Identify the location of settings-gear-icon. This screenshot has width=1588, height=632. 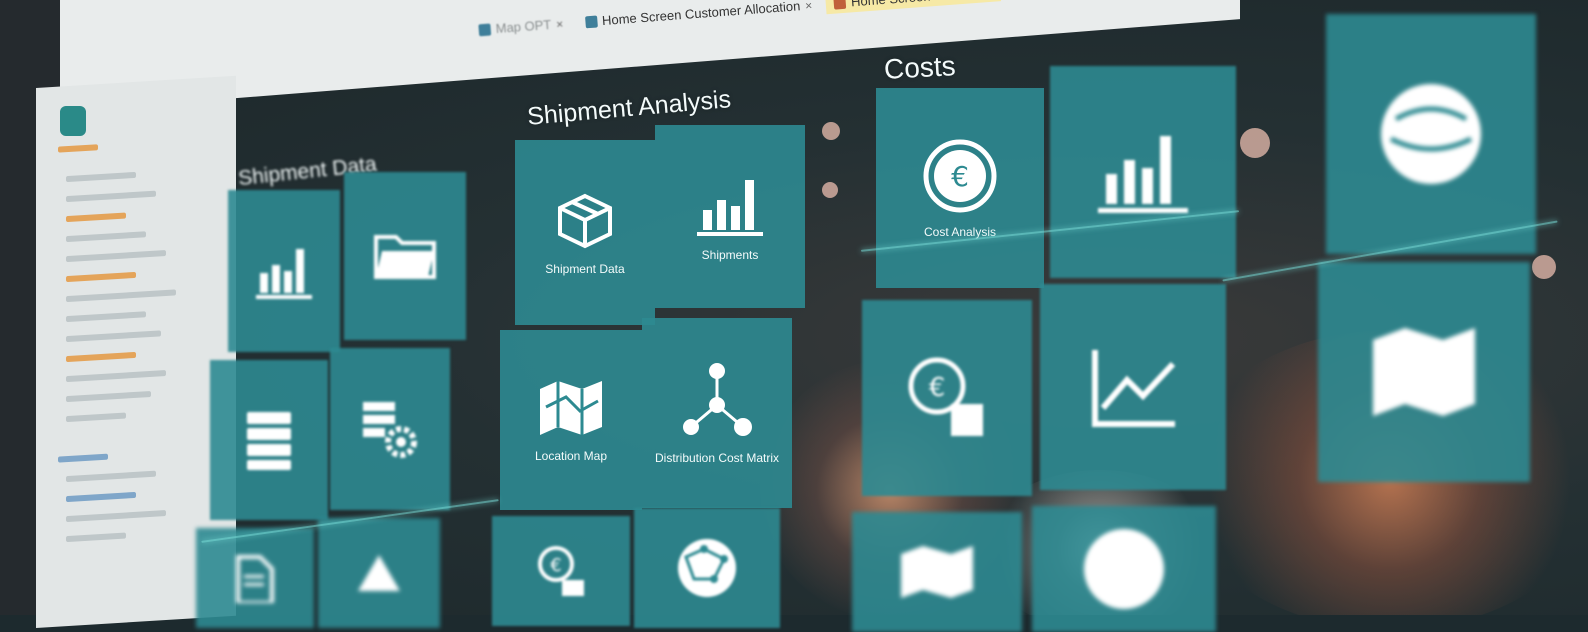
(390, 430).